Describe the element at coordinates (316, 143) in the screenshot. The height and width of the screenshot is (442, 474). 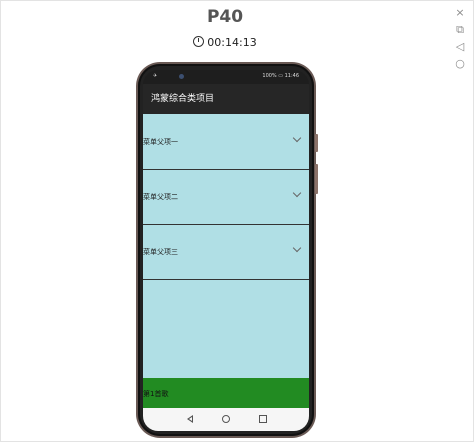
I see `volume-button` at that location.